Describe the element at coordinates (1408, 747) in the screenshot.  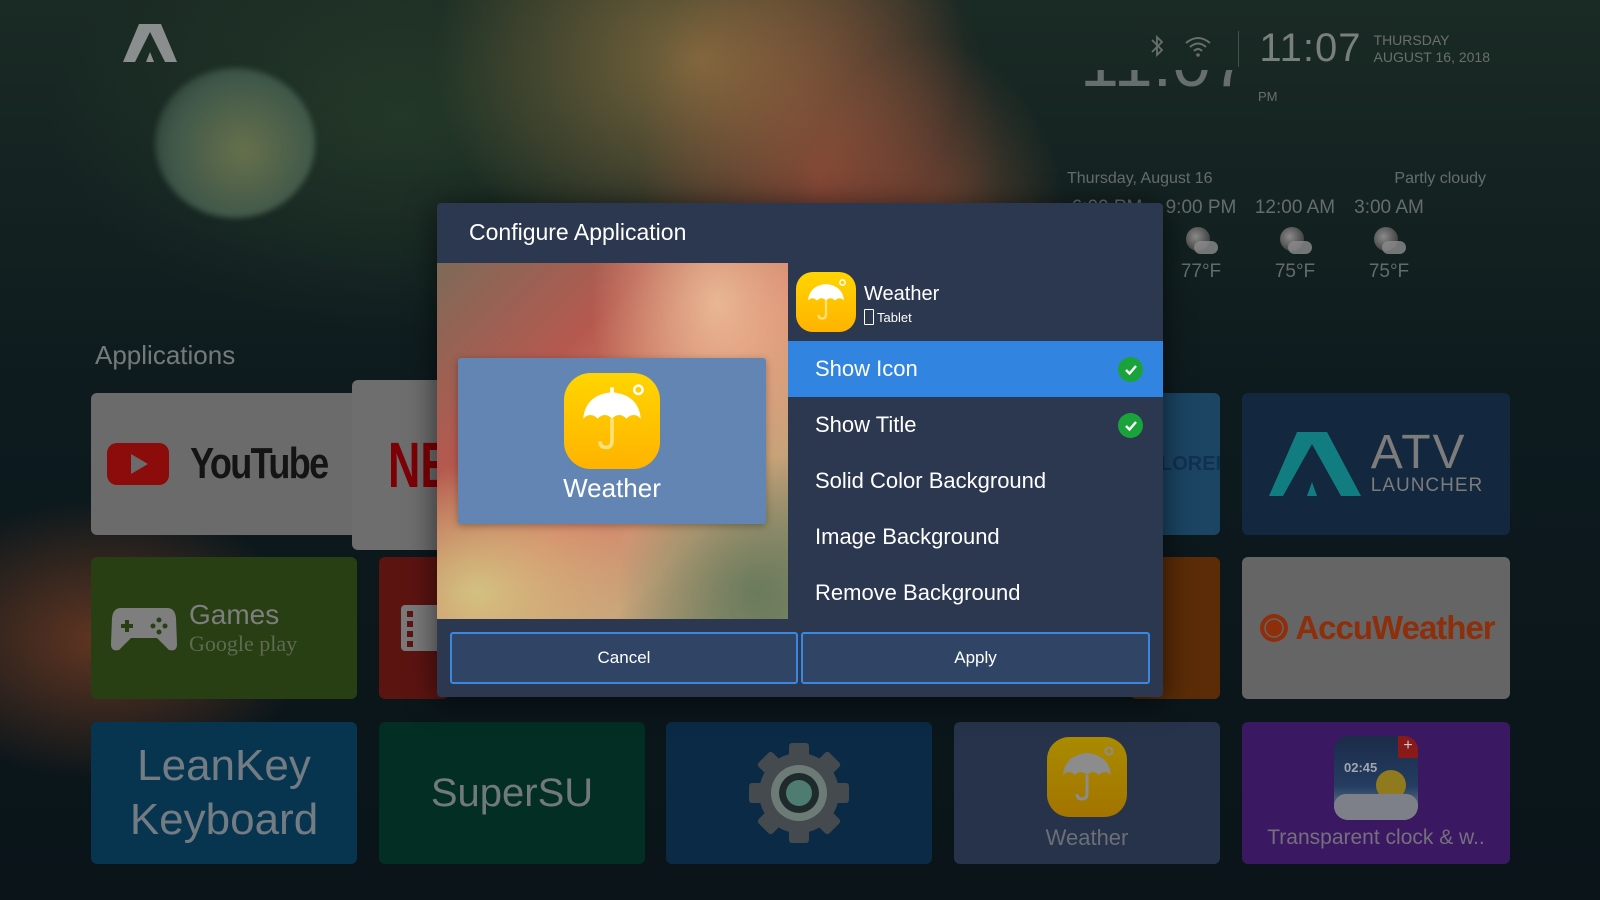
I see `plus-badge-icon: +` at that location.